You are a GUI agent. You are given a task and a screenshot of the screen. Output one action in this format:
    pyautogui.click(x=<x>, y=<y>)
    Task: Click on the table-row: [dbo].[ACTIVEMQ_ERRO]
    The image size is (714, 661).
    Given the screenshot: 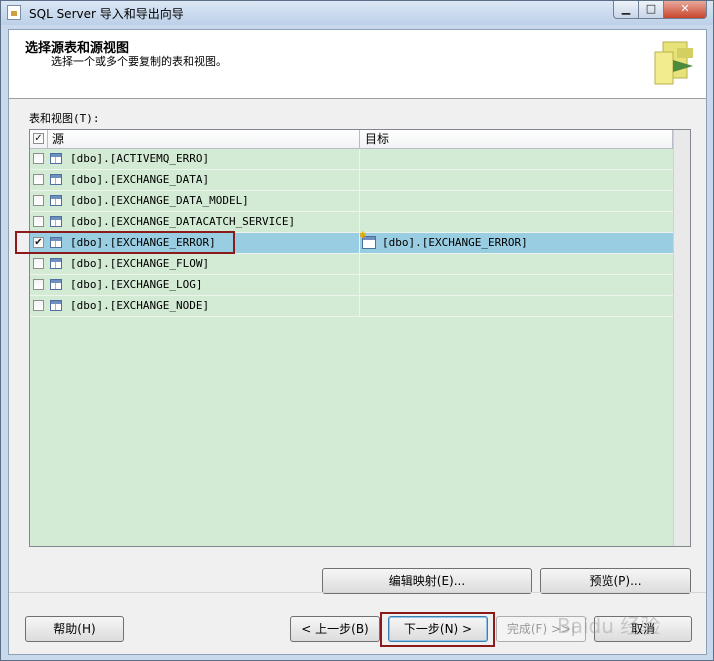 What is the action you would take?
    pyautogui.click(x=351, y=159)
    